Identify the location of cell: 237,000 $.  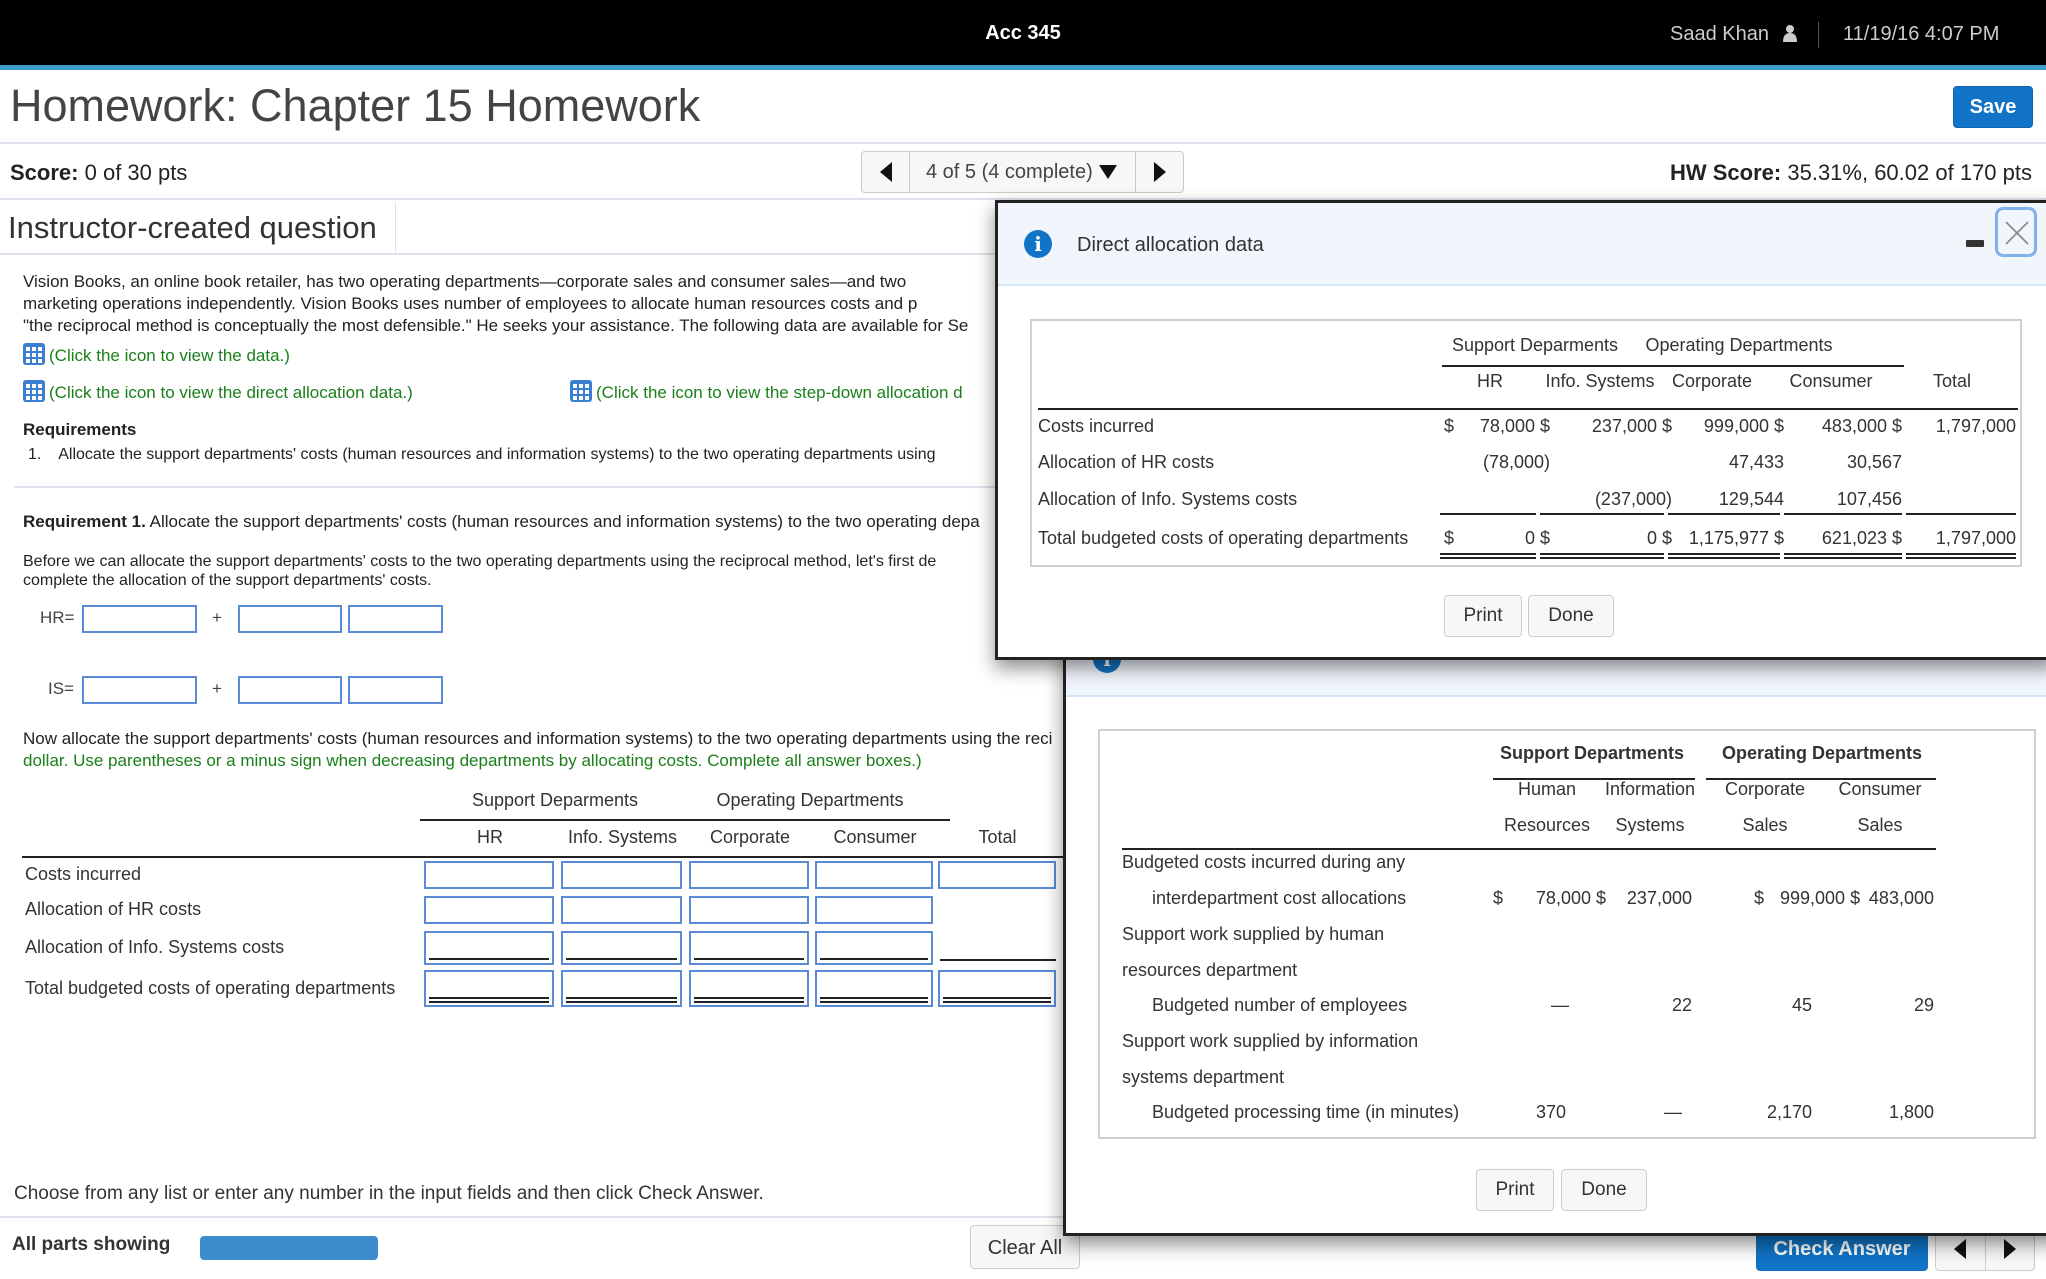
(1631, 426).